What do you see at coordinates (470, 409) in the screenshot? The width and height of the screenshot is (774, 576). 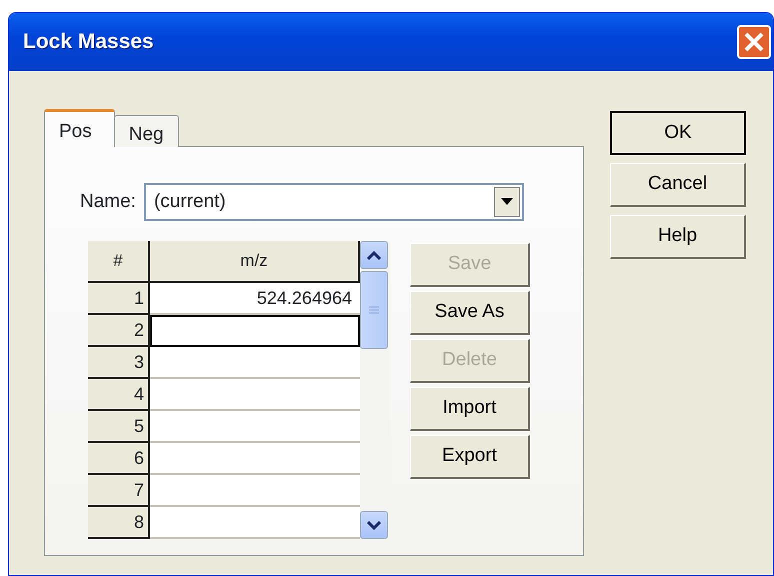 I see `action-button: Import` at bounding box center [470, 409].